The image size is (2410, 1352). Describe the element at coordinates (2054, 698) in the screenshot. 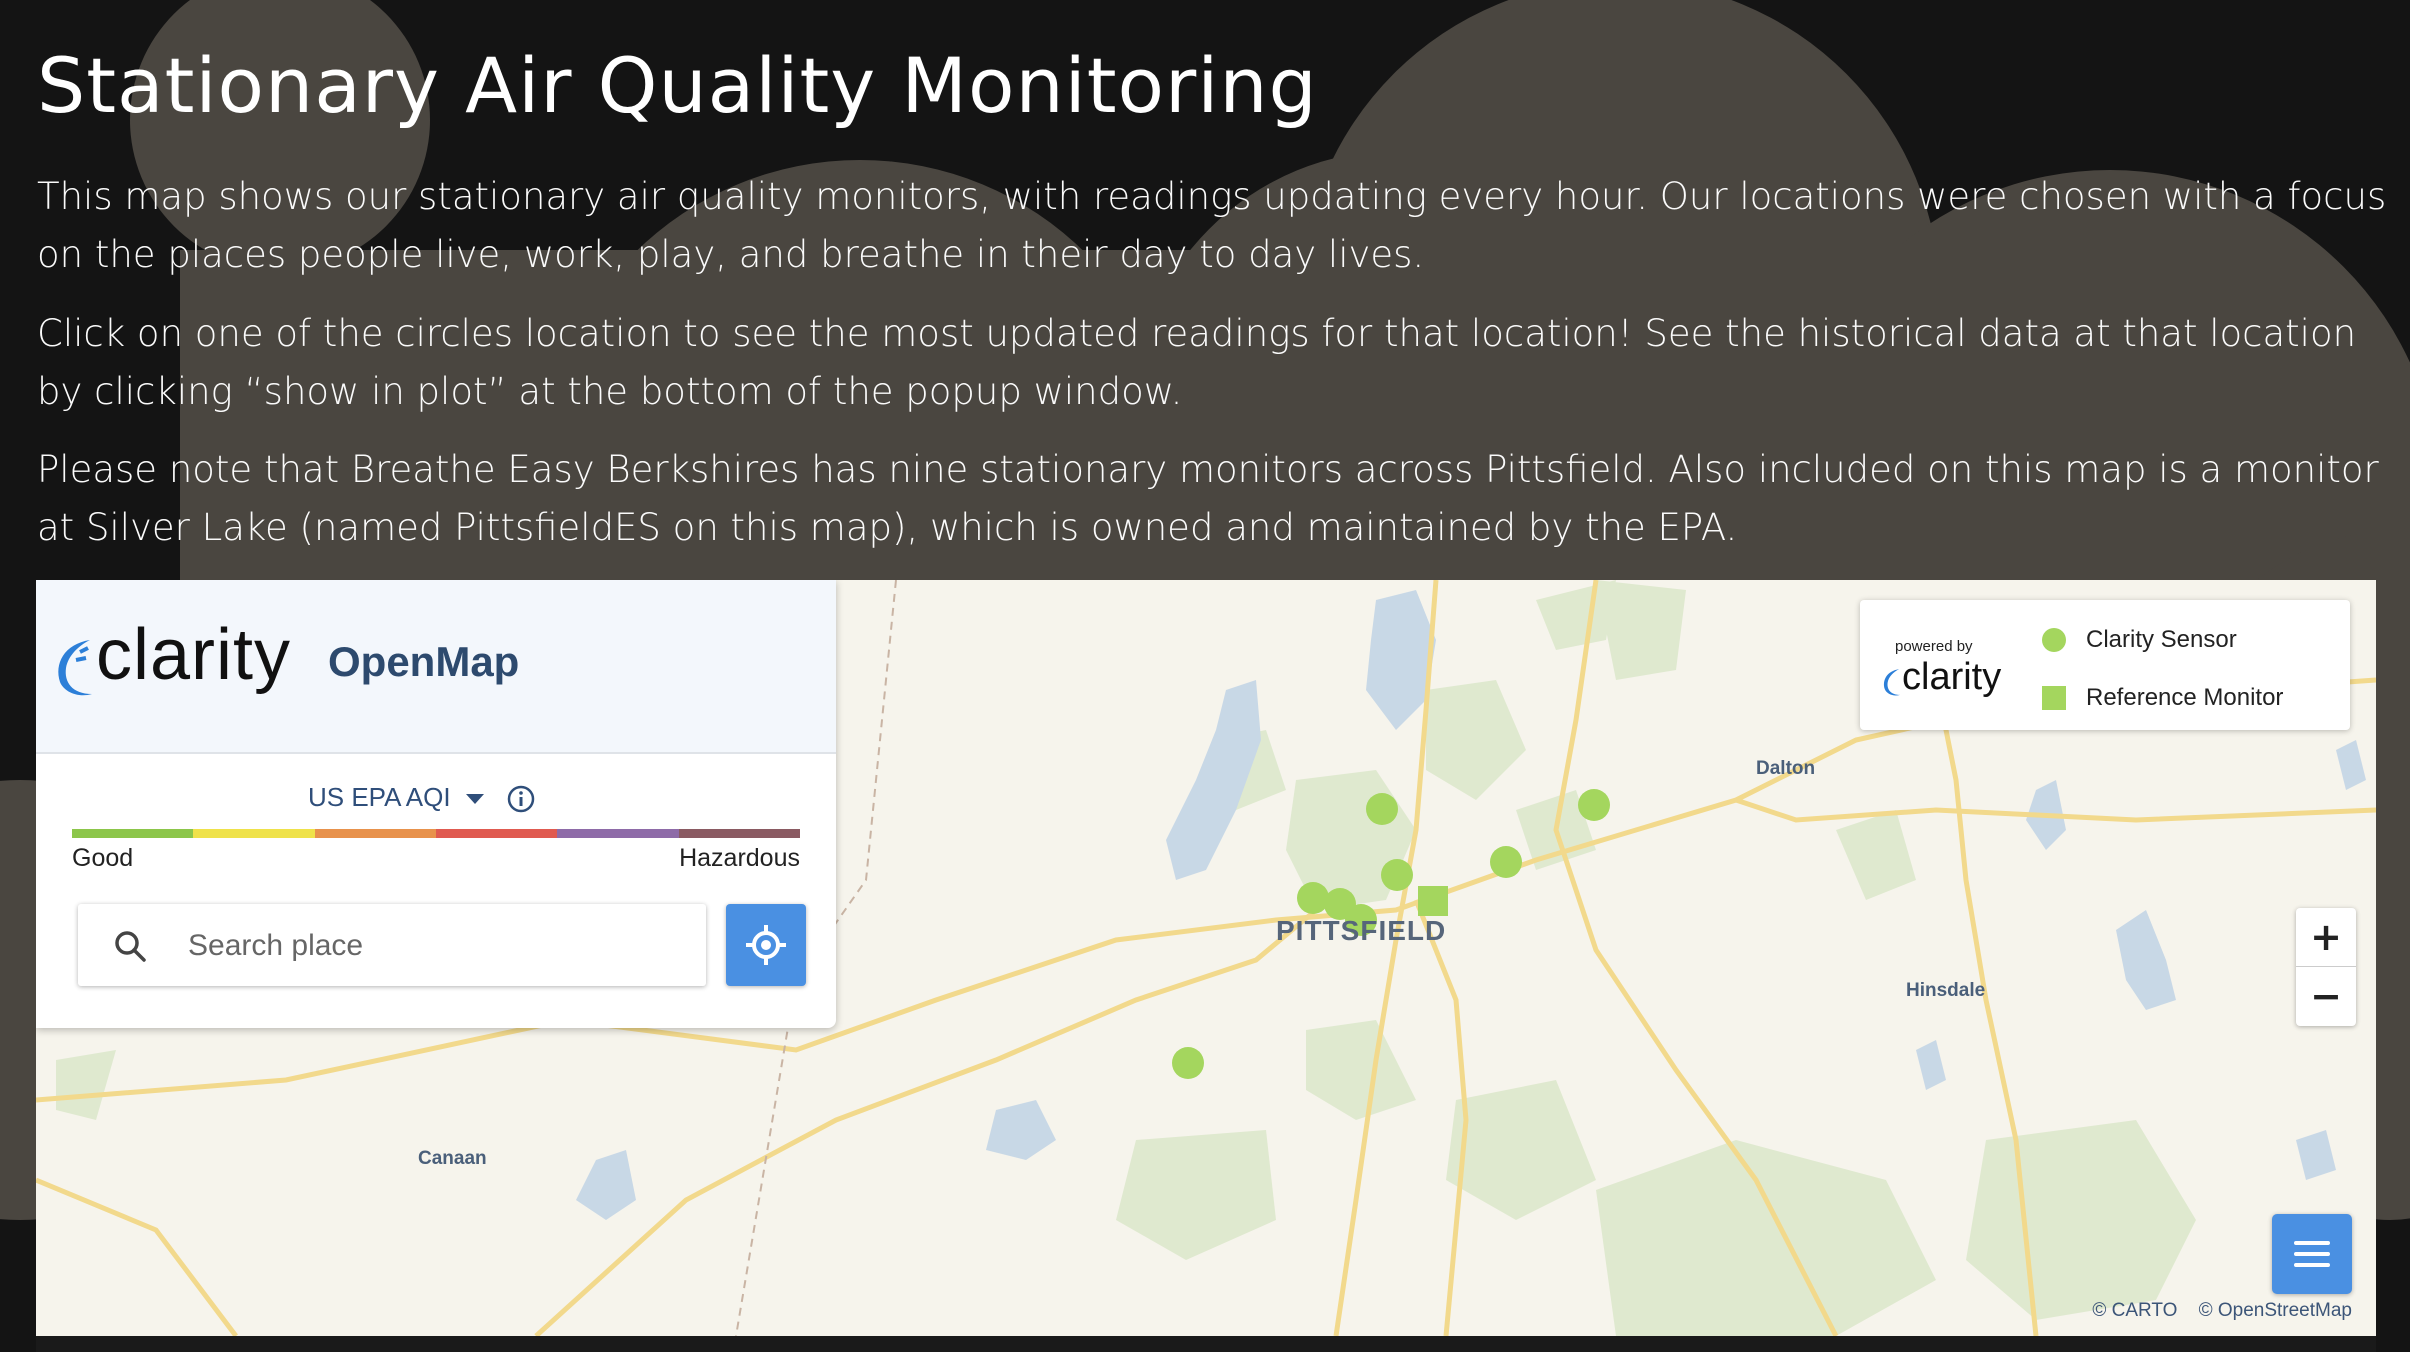

I see `reference-legend-swatch` at that location.